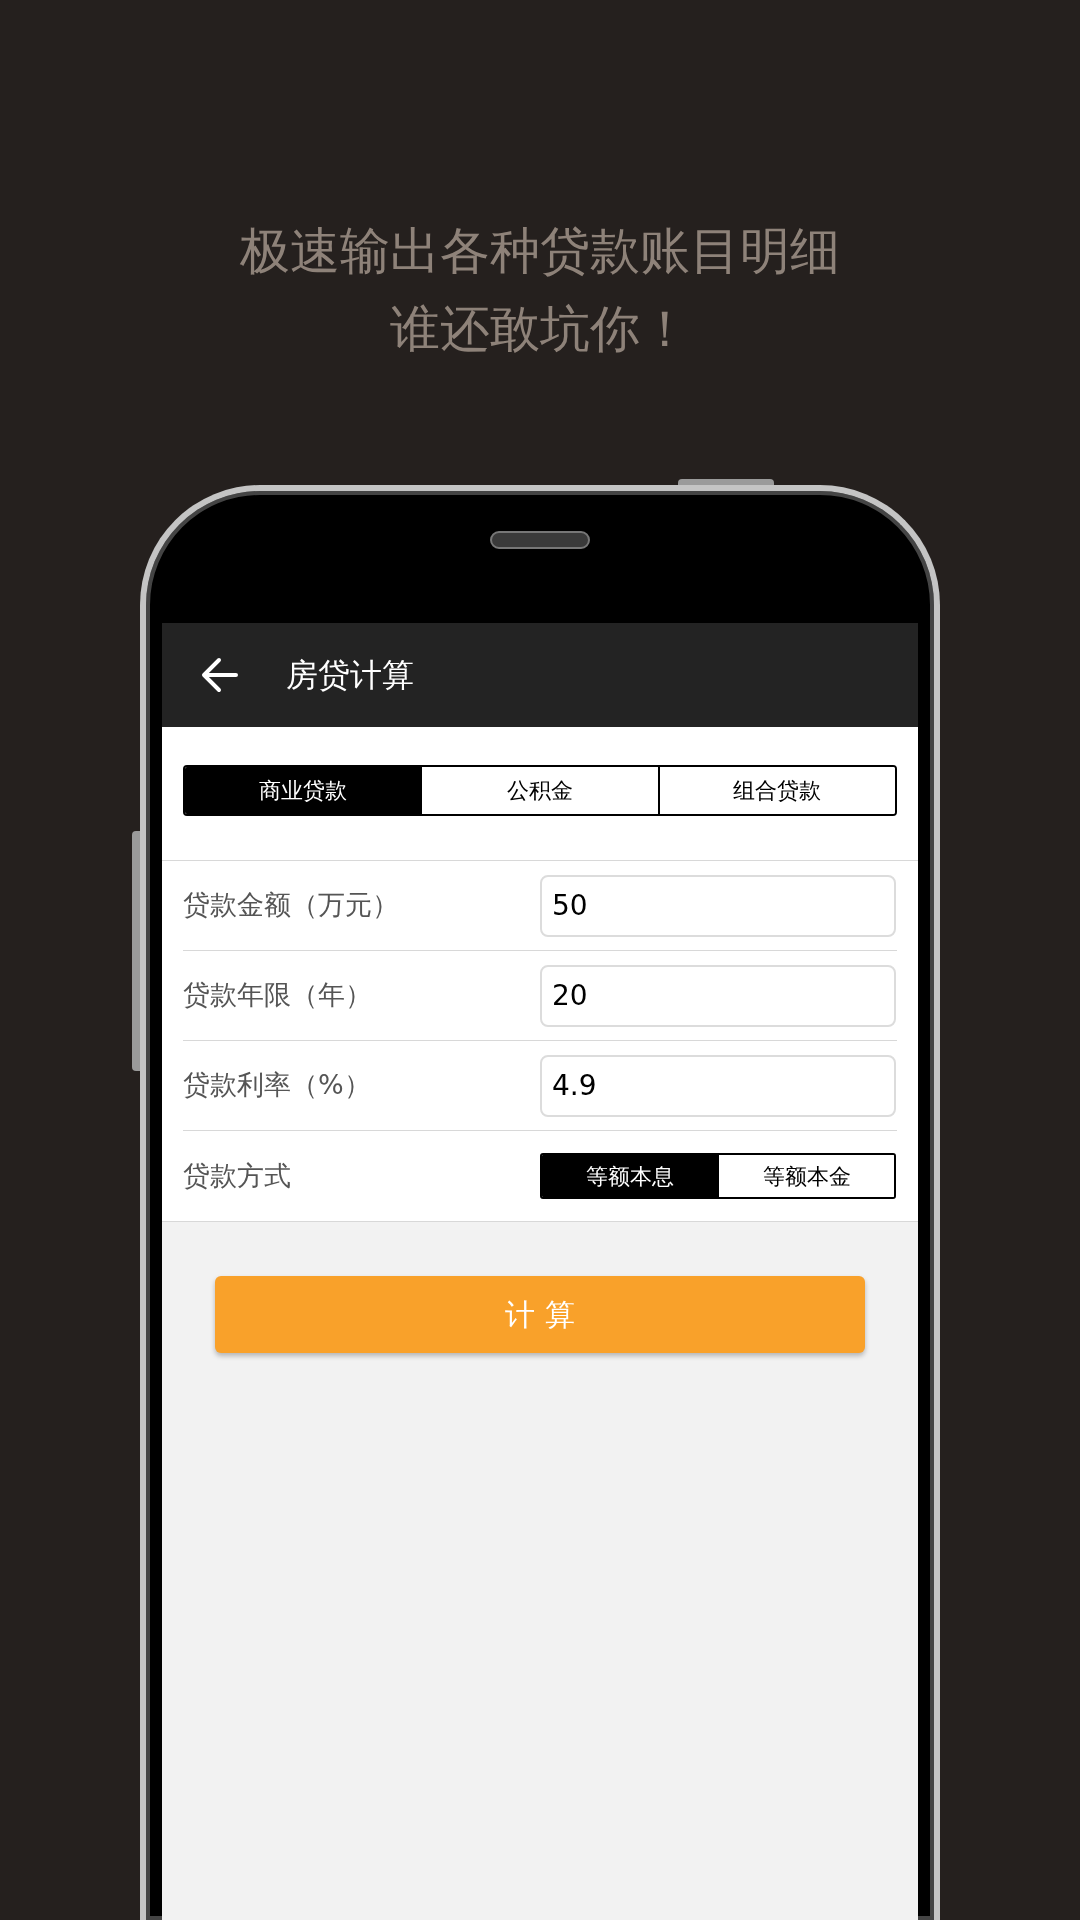 The width and height of the screenshot is (1080, 1920). Describe the element at coordinates (718, 1085) in the screenshot. I see `input-field: 4.9` at that location.